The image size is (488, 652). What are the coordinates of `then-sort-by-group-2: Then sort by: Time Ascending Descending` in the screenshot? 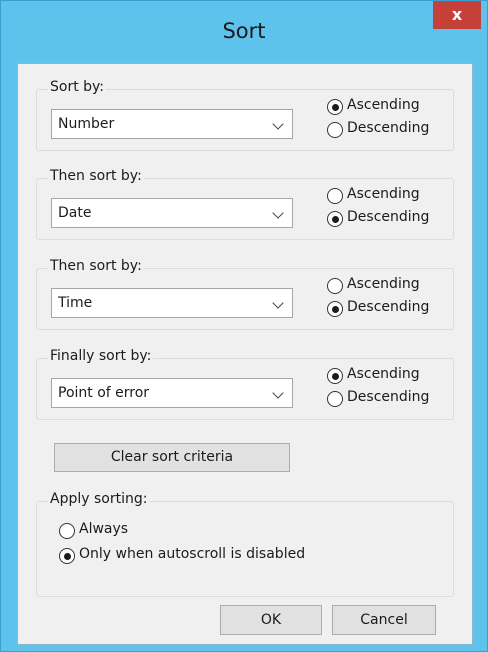 It's located at (245, 294).